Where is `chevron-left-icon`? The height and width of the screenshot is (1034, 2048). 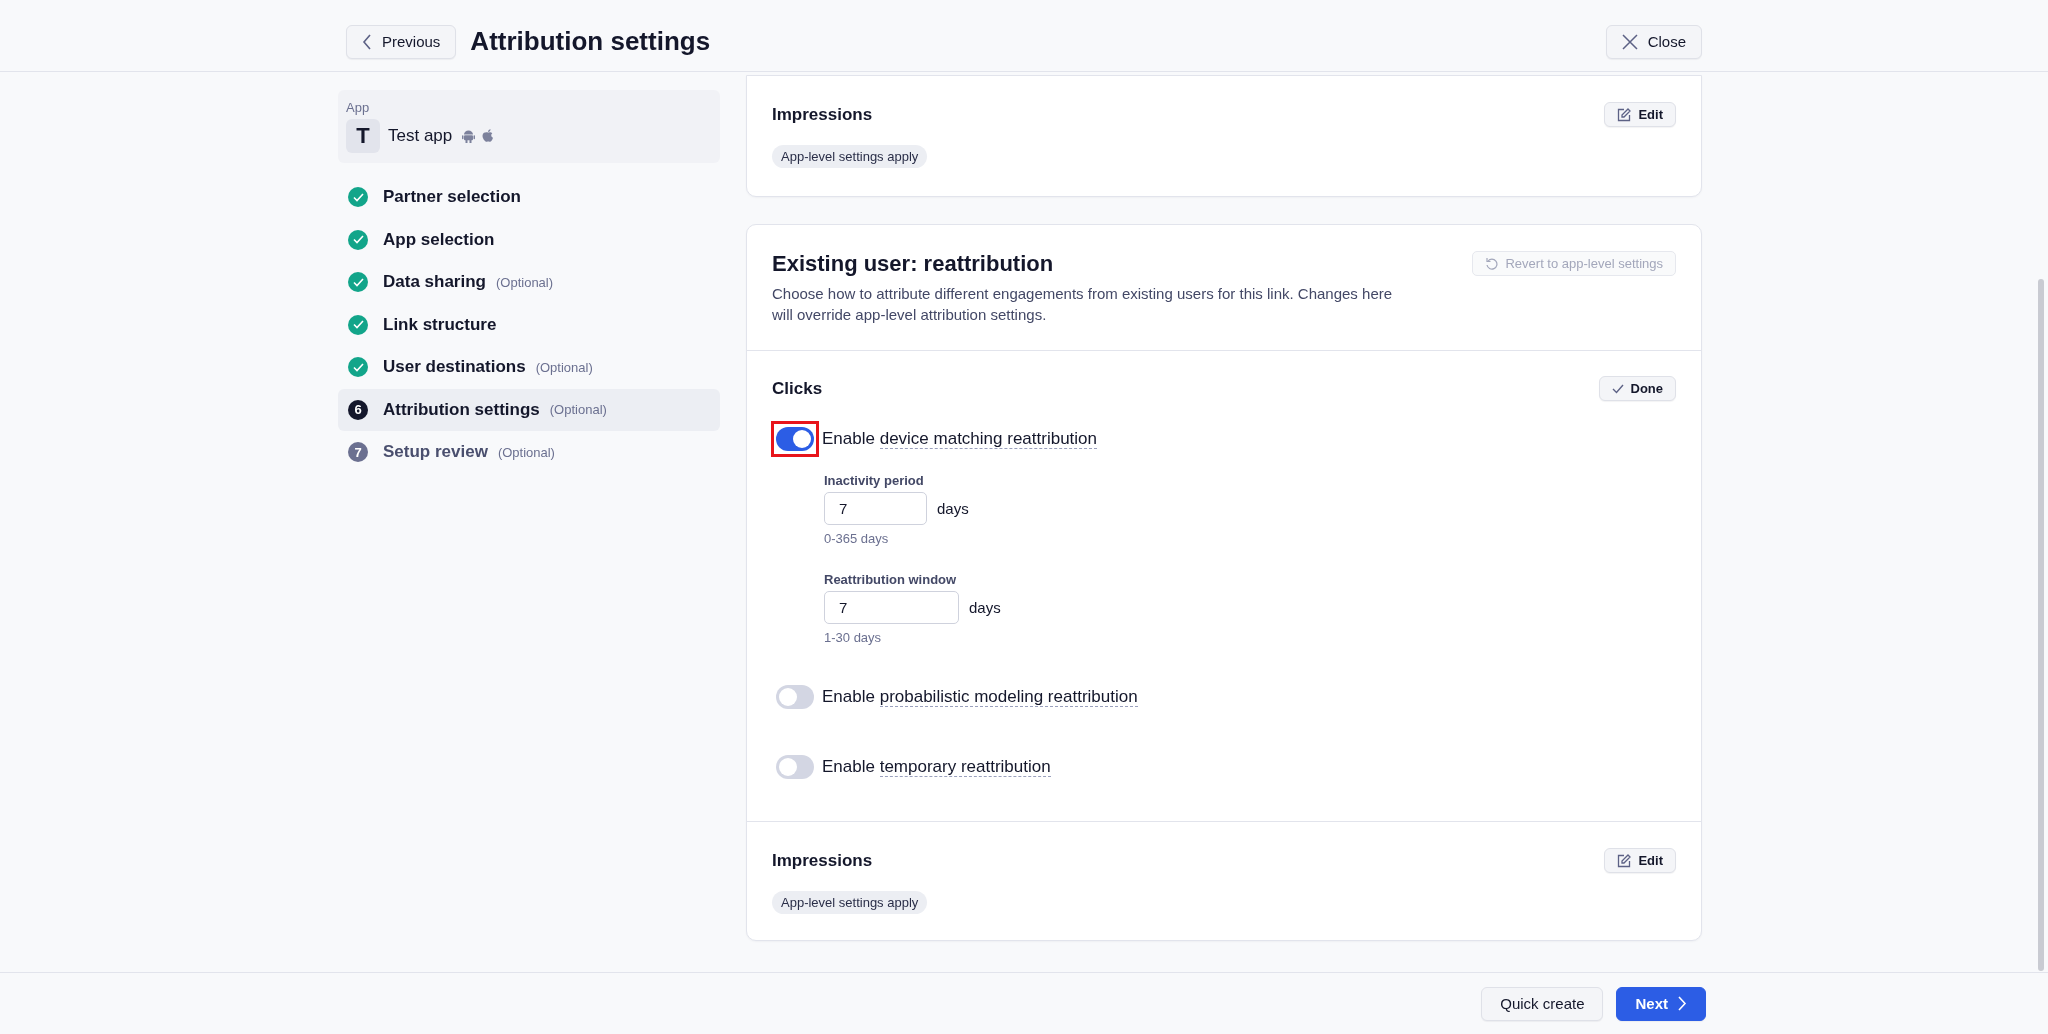 chevron-left-icon is located at coordinates (367, 41).